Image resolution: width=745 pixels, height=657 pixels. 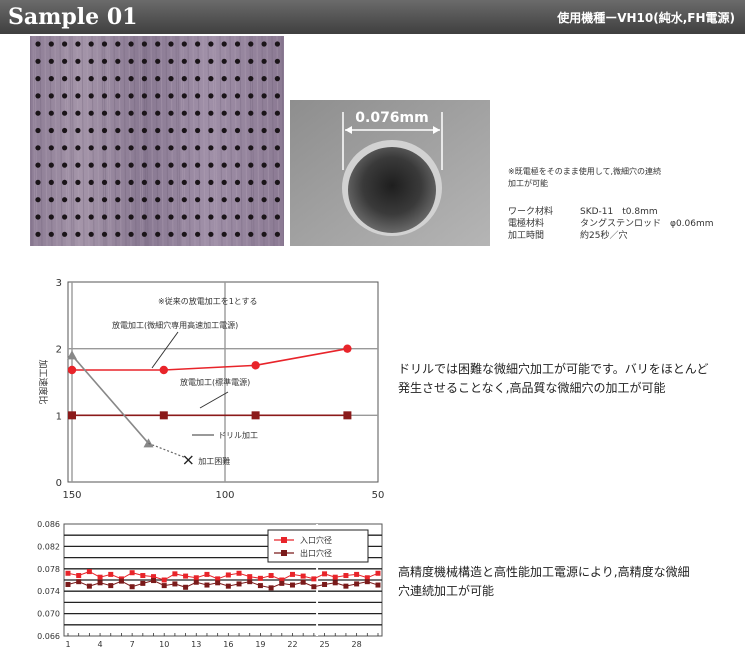 What do you see at coordinates (48, 569) in the screenshot?
I see `y-tick-label: 0.078` at bounding box center [48, 569].